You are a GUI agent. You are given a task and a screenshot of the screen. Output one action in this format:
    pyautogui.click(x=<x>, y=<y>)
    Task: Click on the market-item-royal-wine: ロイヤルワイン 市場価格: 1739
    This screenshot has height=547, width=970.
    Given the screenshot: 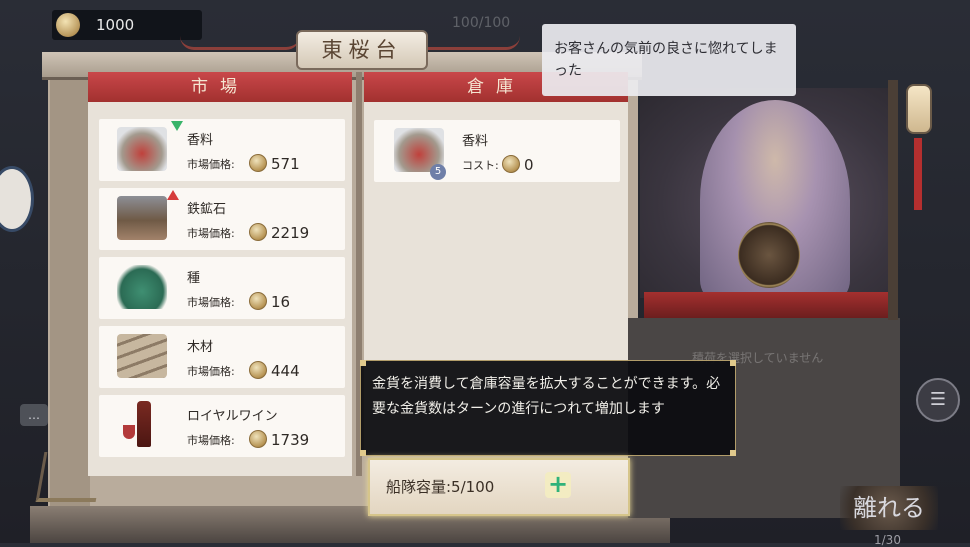 What is the action you would take?
    pyautogui.click(x=222, y=426)
    